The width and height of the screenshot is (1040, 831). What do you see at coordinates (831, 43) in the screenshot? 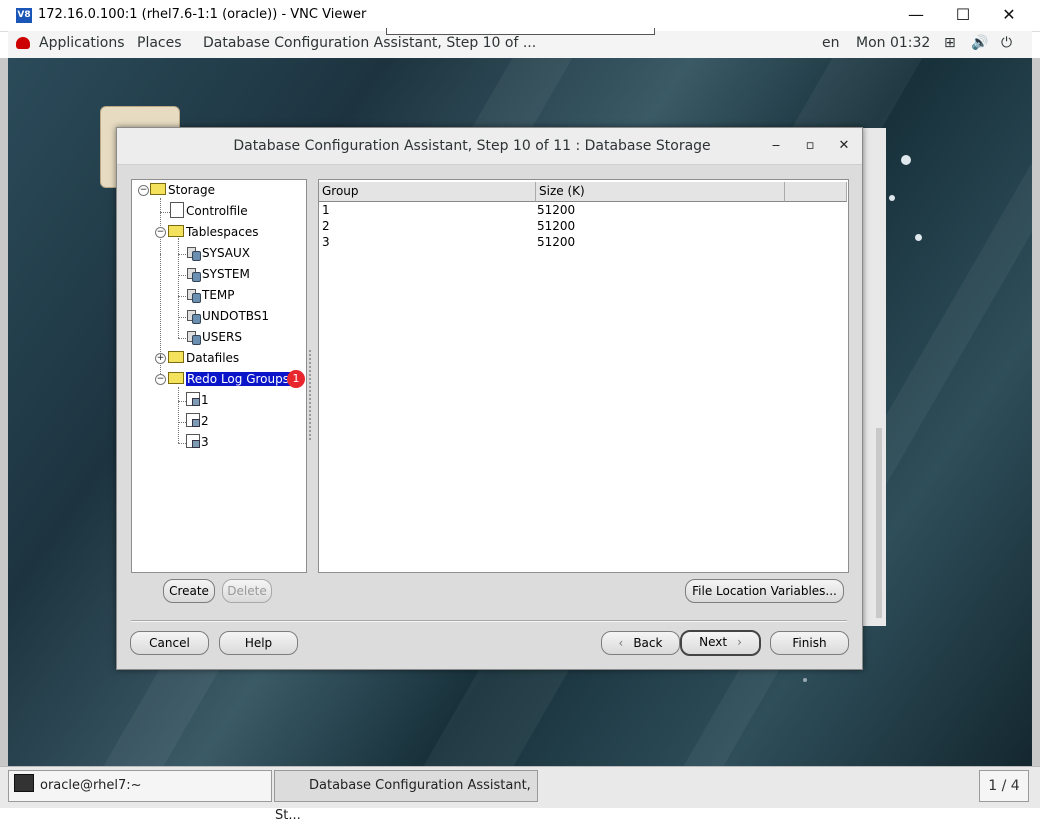
I see `language-indicator: en` at bounding box center [831, 43].